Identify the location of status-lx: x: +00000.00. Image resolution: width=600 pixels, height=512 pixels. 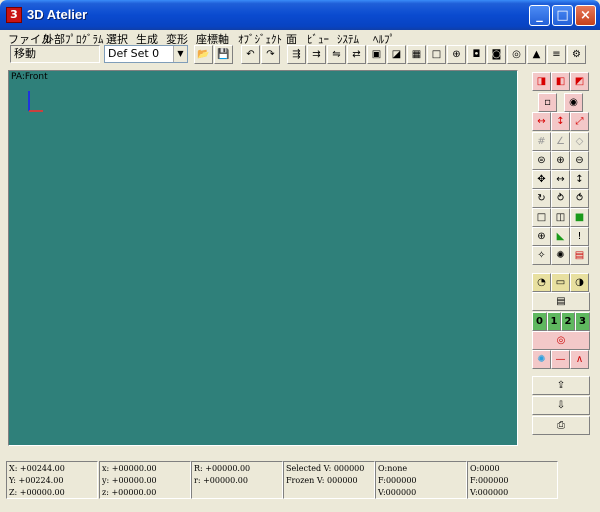
(129, 468).